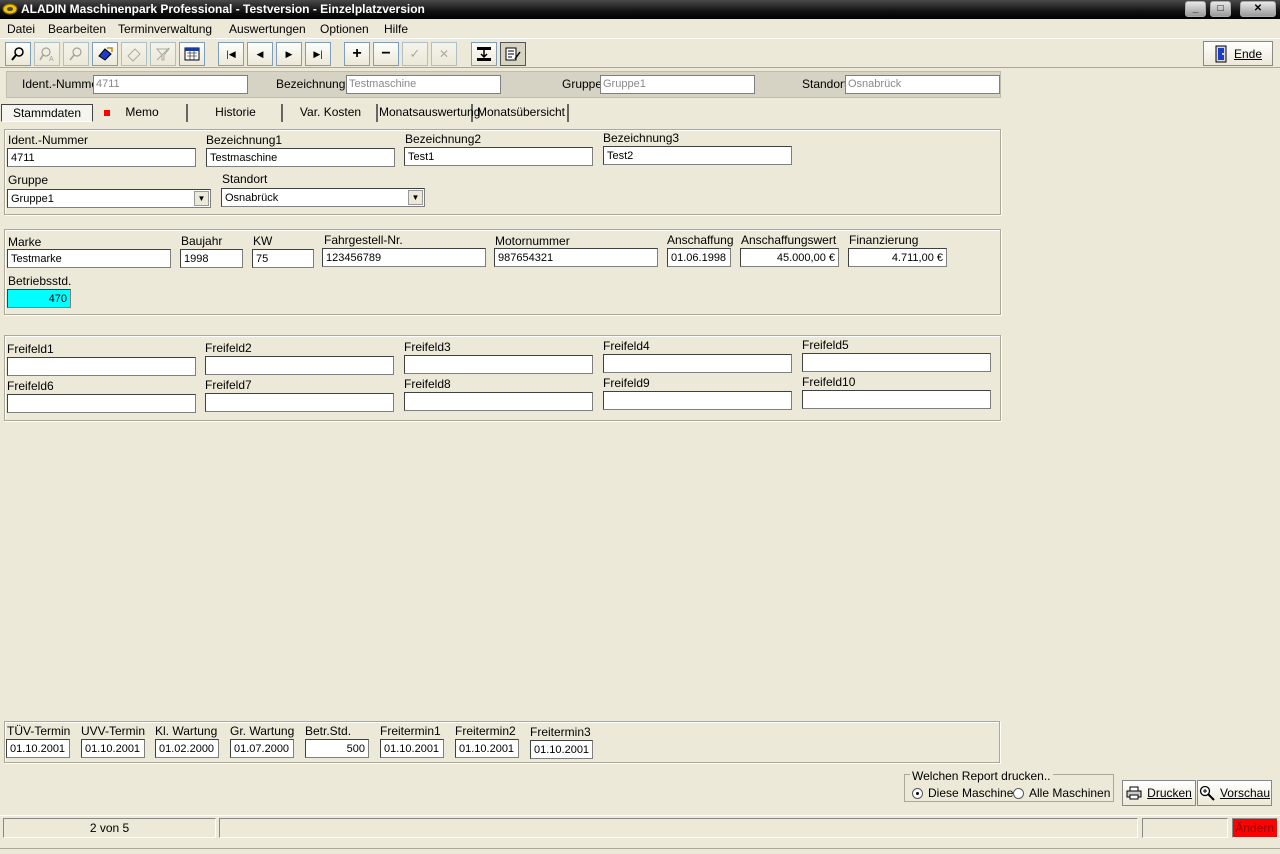 The width and height of the screenshot is (1280, 854). What do you see at coordinates (18, 54) in the screenshot?
I see `search-button` at bounding box center [18, 54].